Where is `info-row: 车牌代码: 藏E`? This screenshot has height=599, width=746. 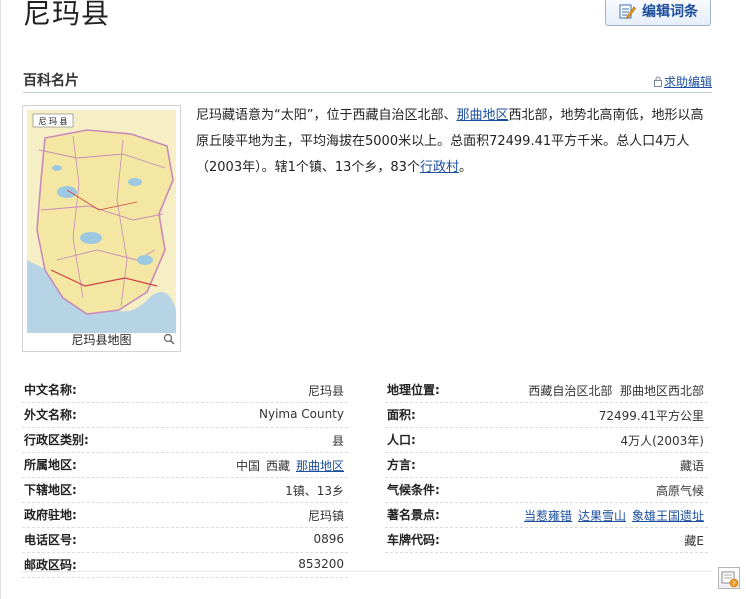 info-row: 车牌代码: 藏E is located at coordinates (546, 540).